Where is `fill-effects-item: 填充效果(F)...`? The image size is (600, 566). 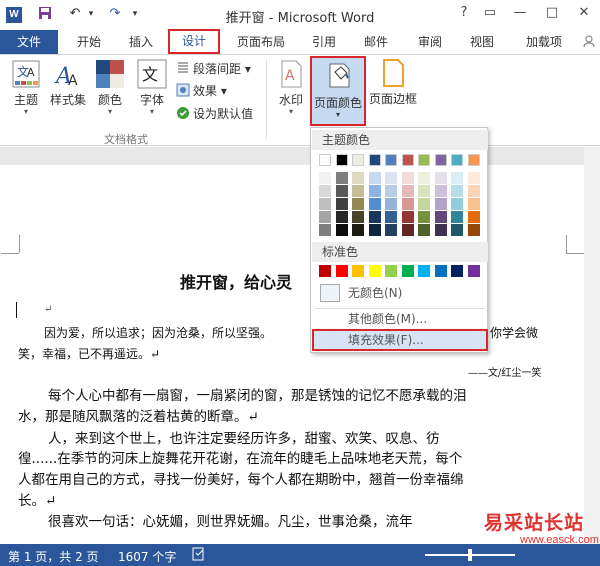
fill-effects-item: 填充效果(F)... is located at coordinates (400, 340).